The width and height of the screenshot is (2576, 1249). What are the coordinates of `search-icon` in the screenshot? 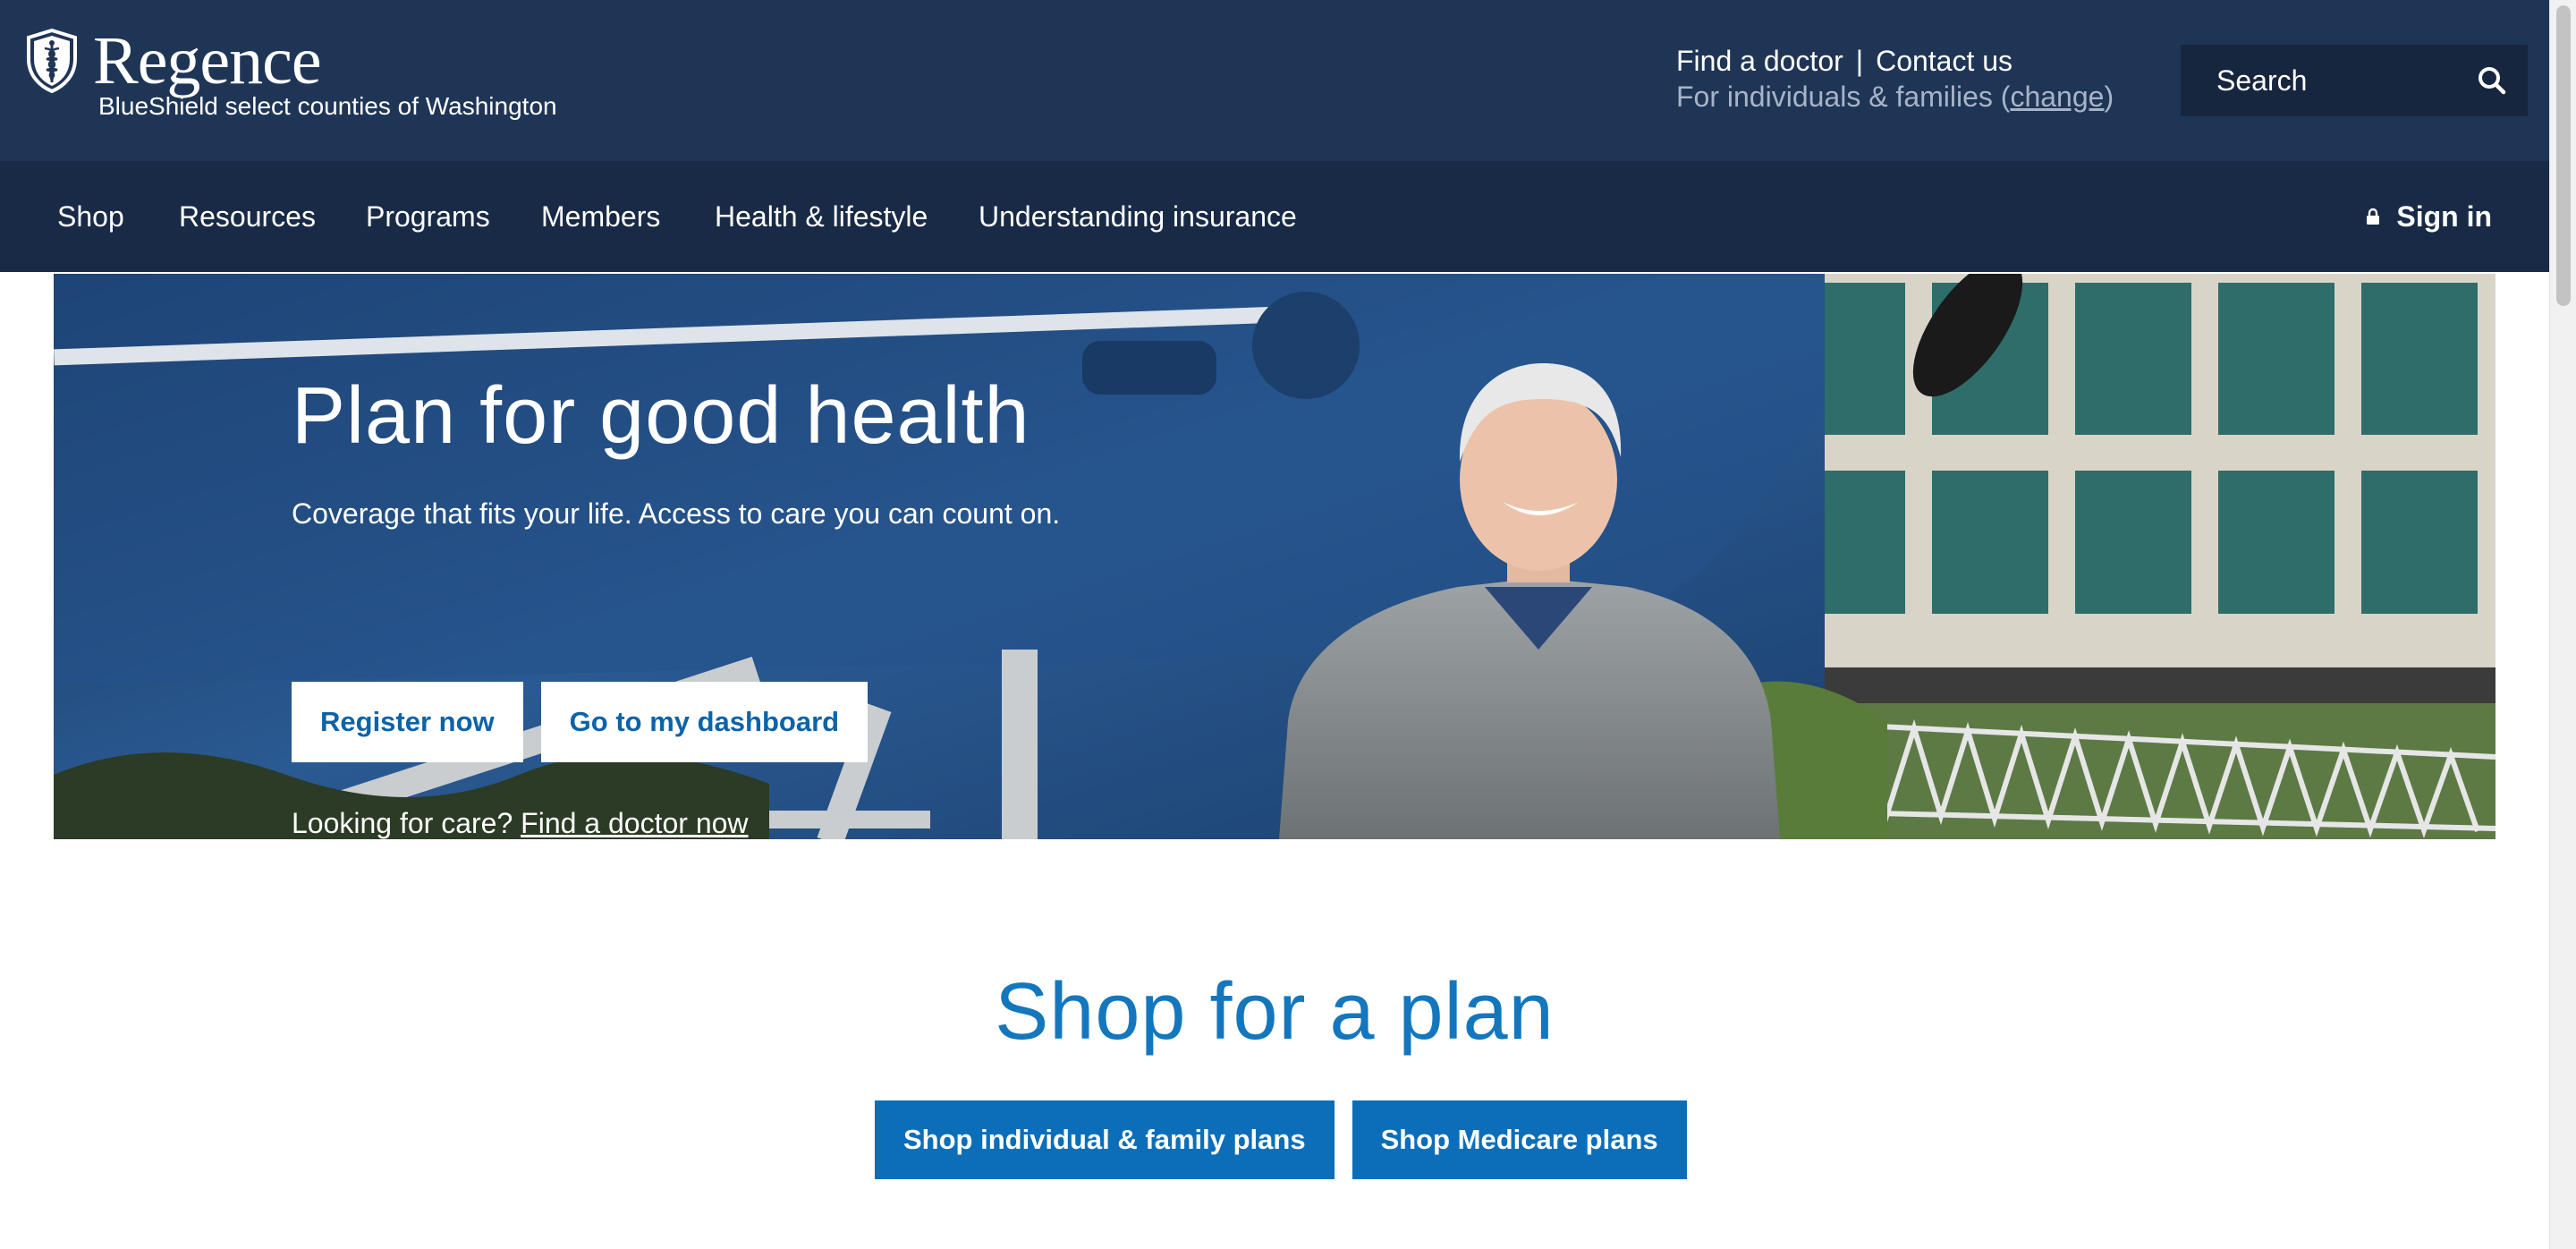 It's located at (2492, 81).